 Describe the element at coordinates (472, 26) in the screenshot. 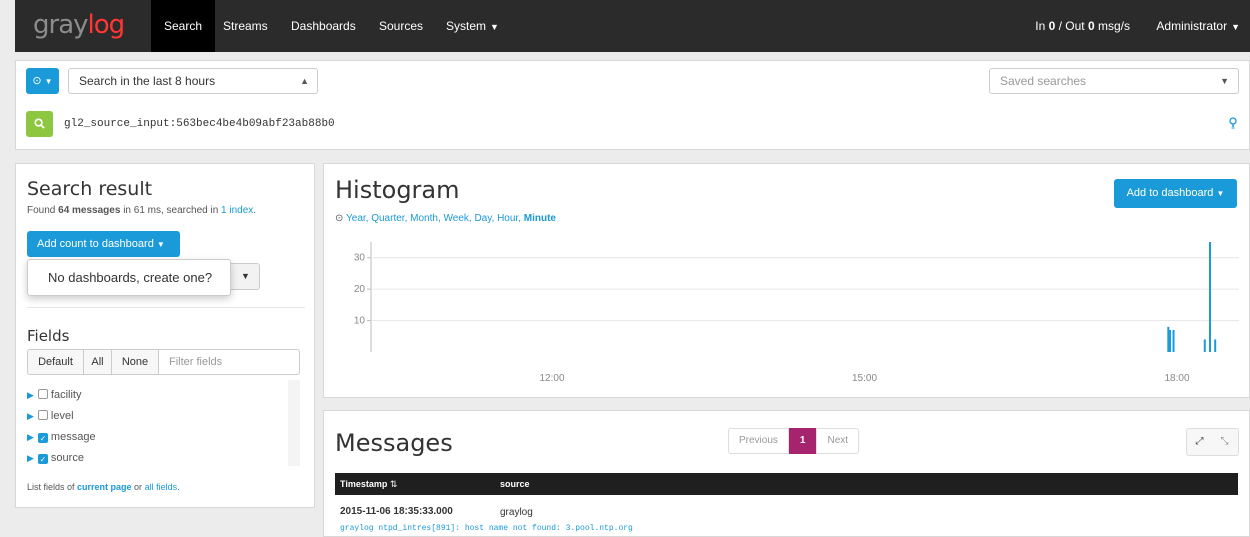

I see `nav-system: System ▼` at that location.